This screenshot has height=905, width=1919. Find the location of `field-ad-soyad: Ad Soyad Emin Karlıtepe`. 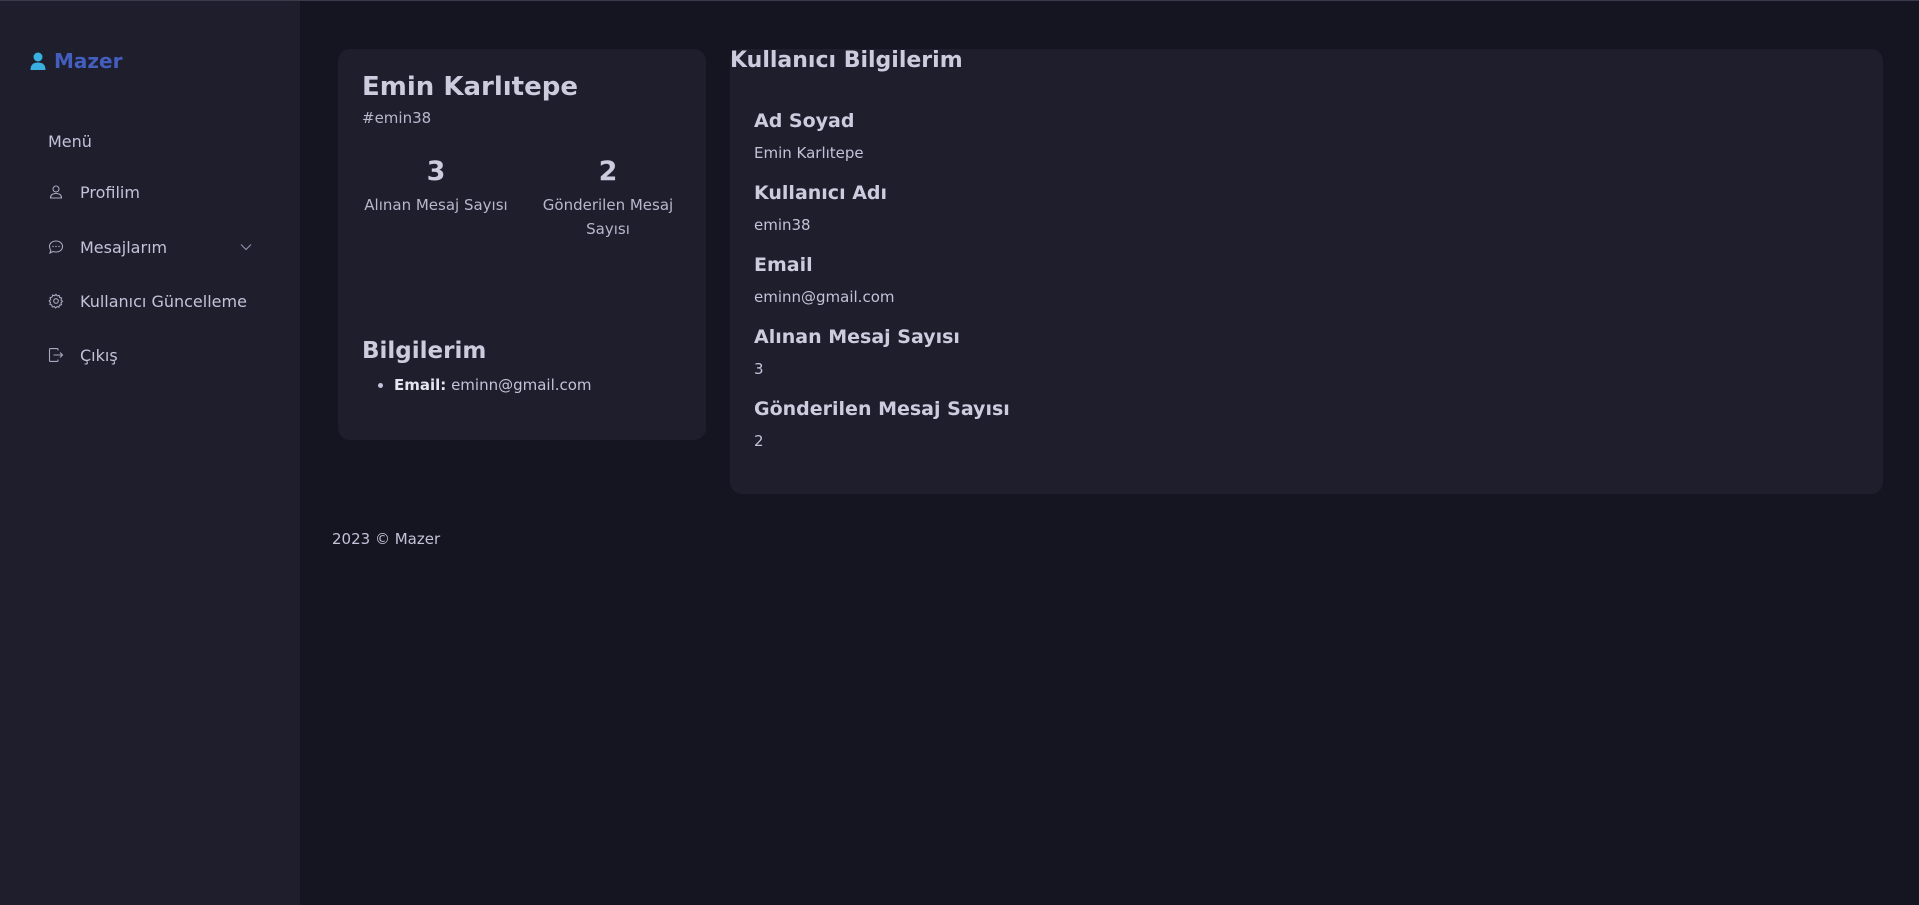

field-ad-soyad: Ad Soyad Emin Karlıtepe is located at coordinates (809, 136).